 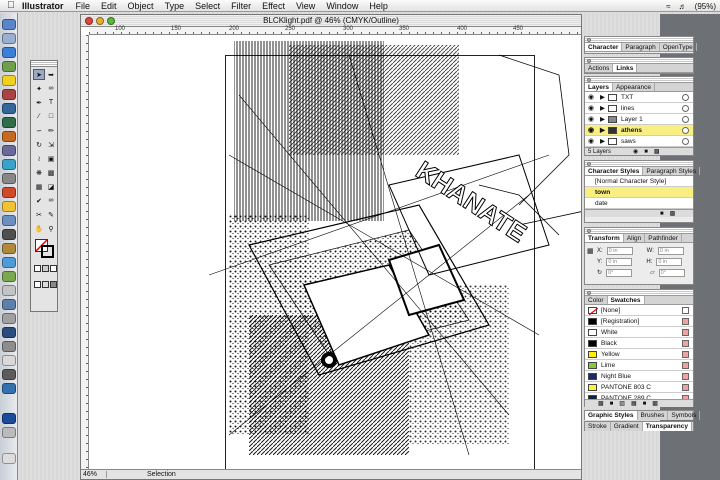 What do you see at coordinates (175, 6) in the screenshot?
I see `menu-type: Type` at bounding box center [175, 6].